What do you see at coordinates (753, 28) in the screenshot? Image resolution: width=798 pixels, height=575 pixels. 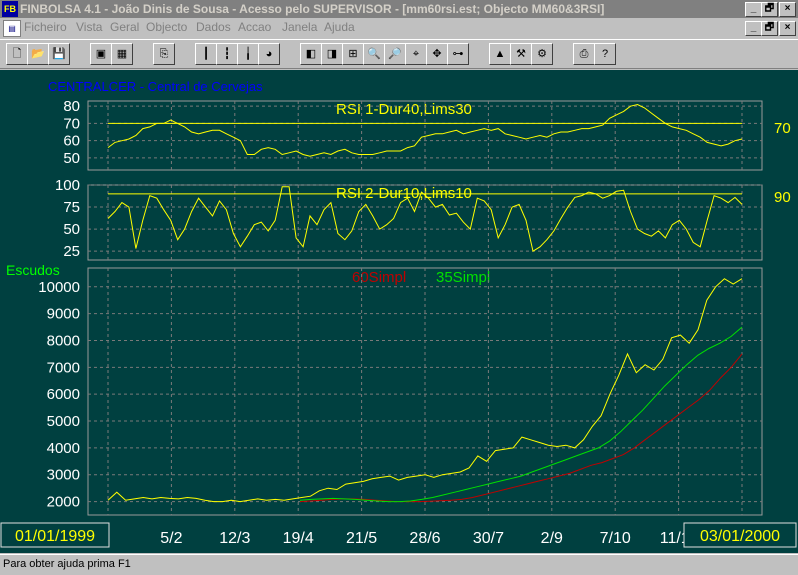 I see `mdi-minimize-button: _` at bounding box center [753, 28].